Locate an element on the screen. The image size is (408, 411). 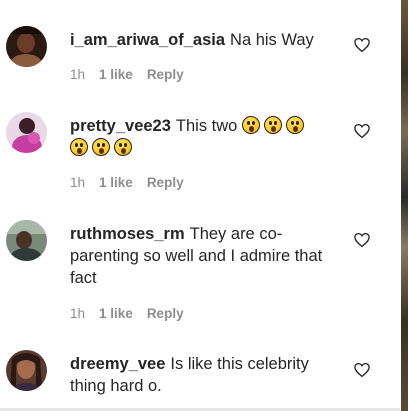
background-image-strip is located at coordinates (404, 205).